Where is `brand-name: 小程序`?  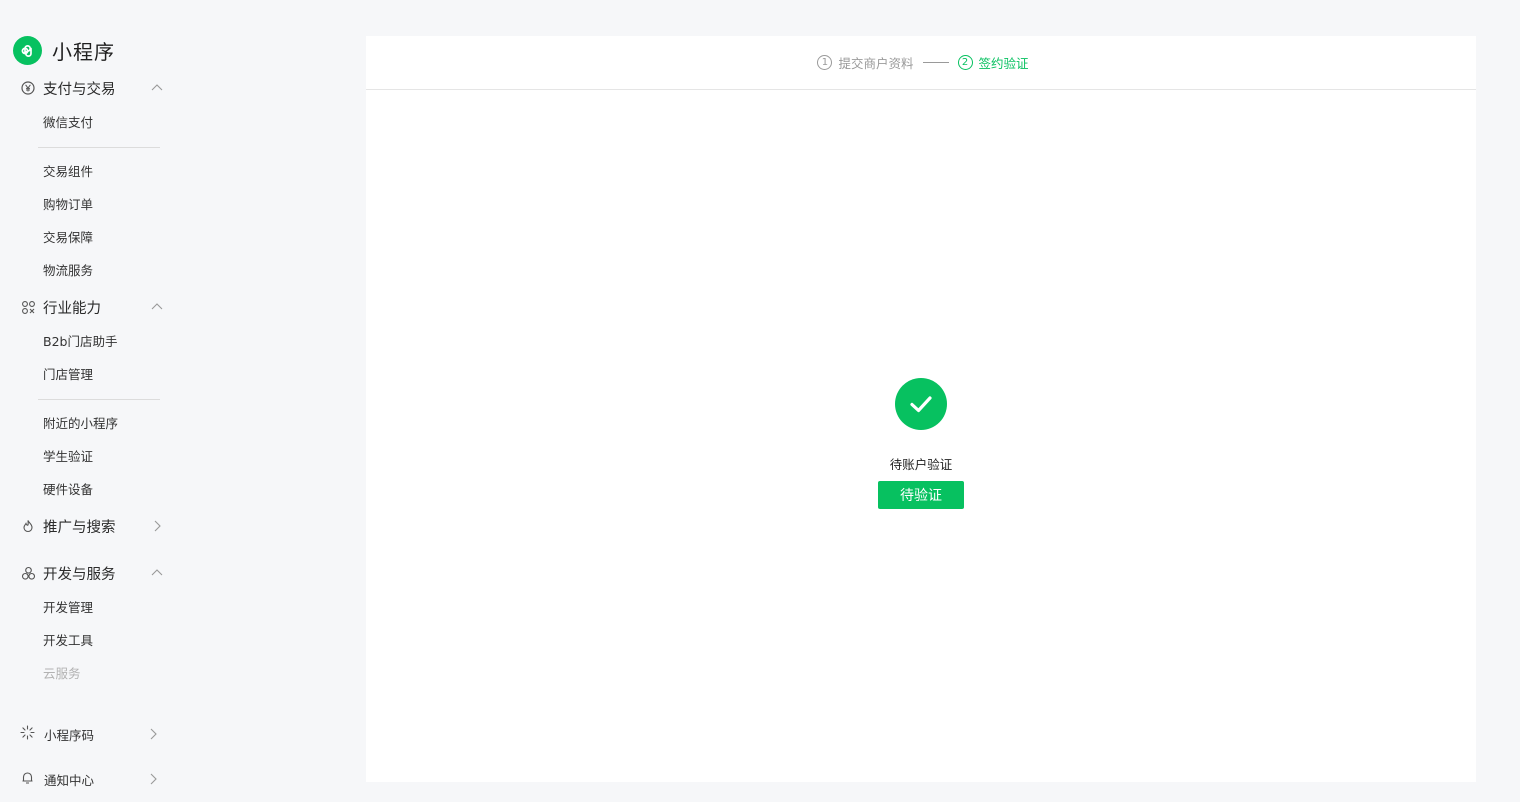 brand-name: 小程序 is located at coordinates (83, 52).